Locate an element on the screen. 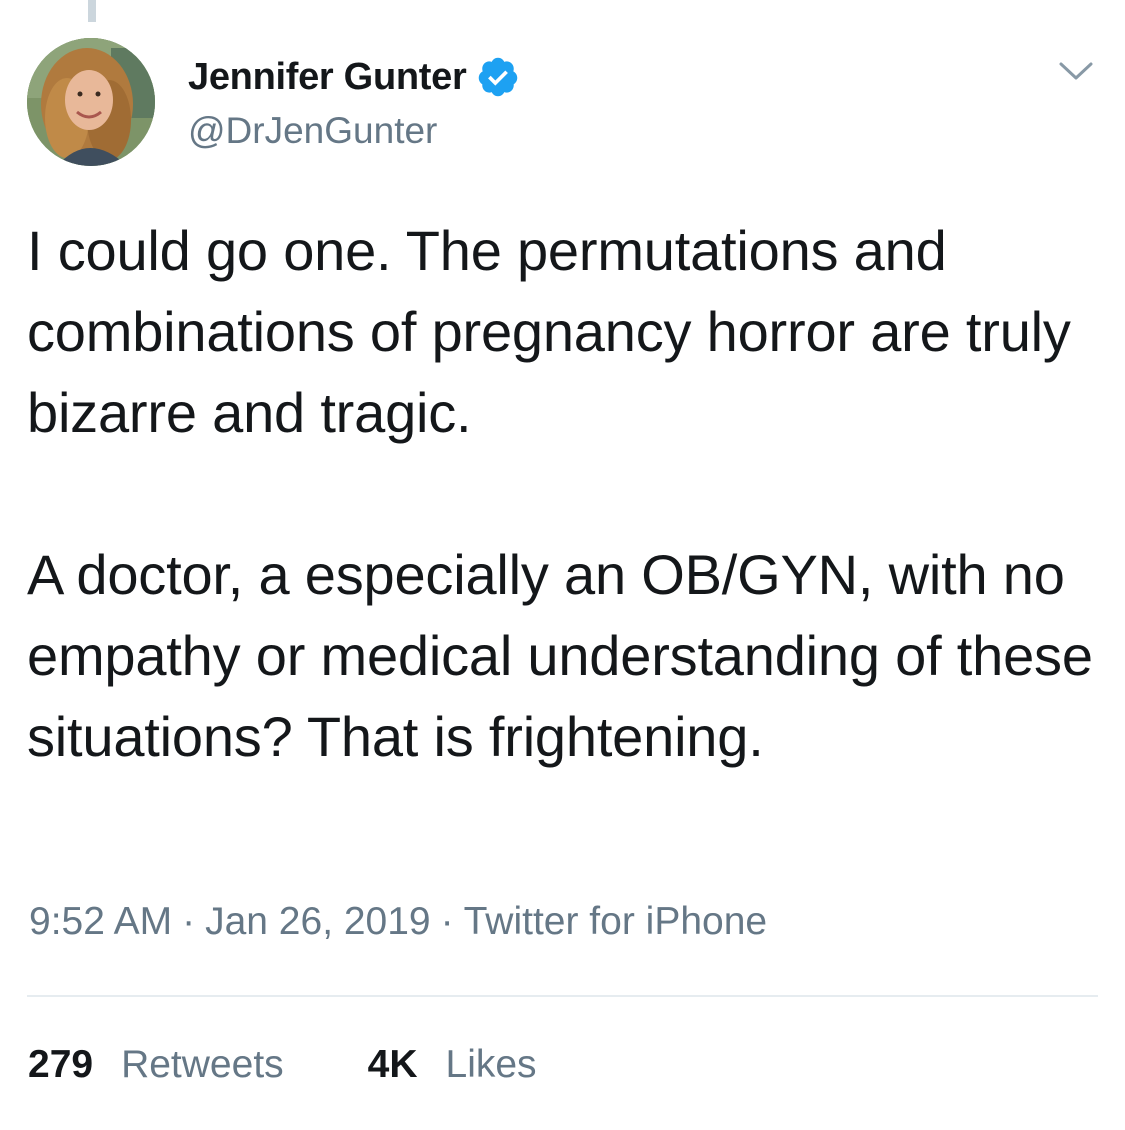 The image size is (1125, 1130). divider is located at coordinates (562, 996).